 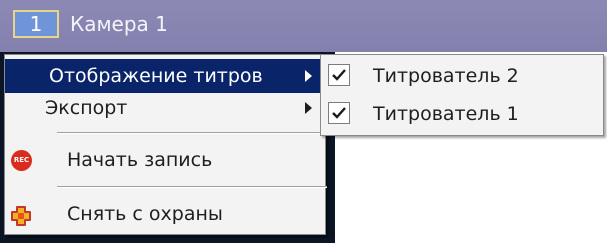 What do you see at coordinates (156, 76) in the screenshot?
I see `menu-item-label: Отображение титров` at bounding box center [156, 76].